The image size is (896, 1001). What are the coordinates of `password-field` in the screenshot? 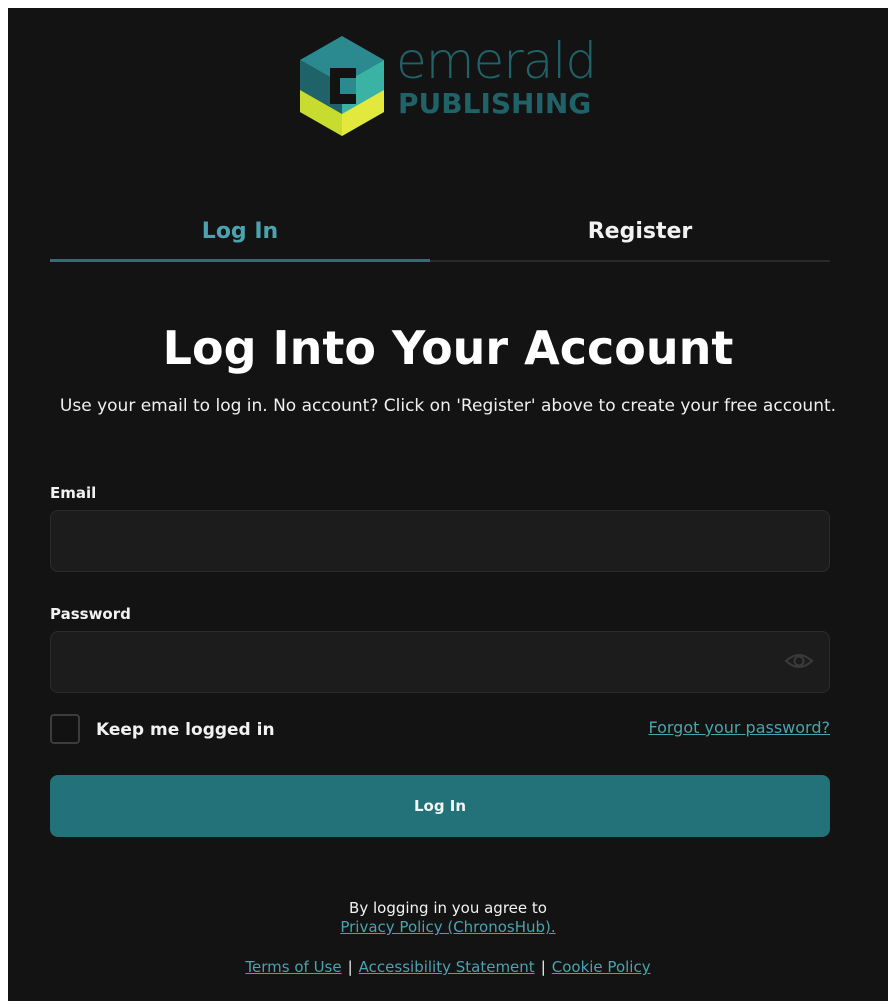 It's located at (440, 662).